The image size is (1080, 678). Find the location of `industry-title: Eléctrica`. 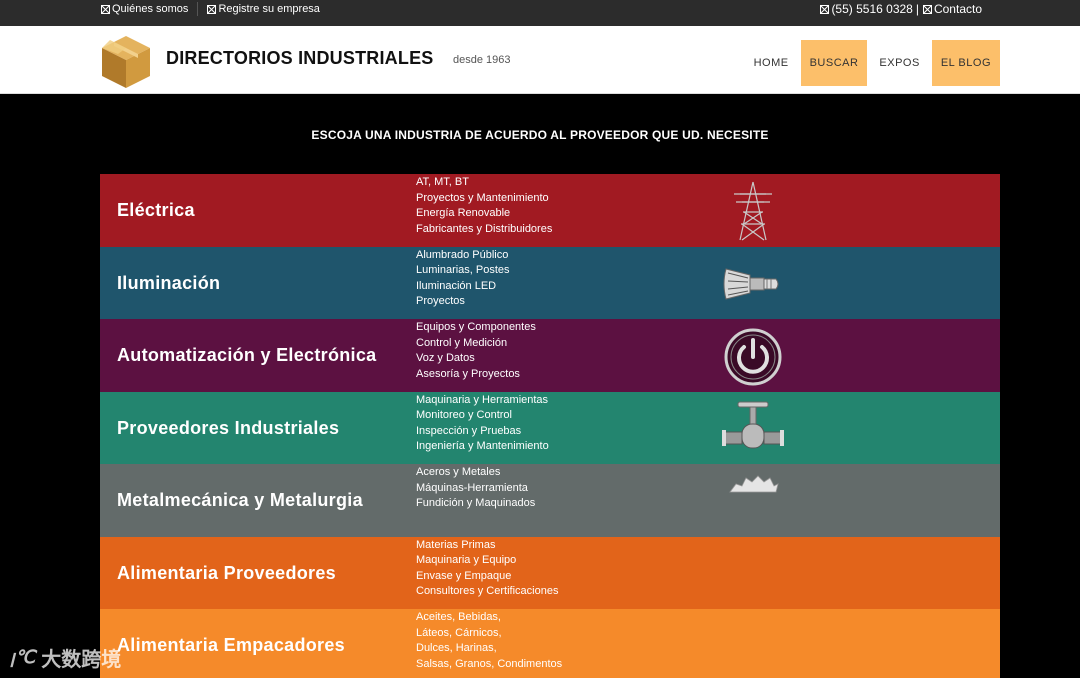

industry-title: Eléctrica is located at coordinates (267, 210).